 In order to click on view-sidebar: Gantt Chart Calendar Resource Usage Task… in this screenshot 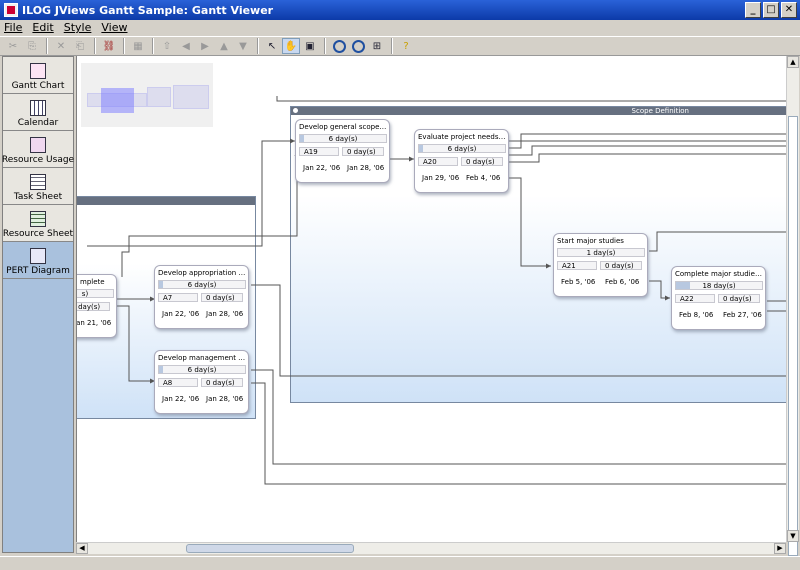, I will do `click(38, 304)`.